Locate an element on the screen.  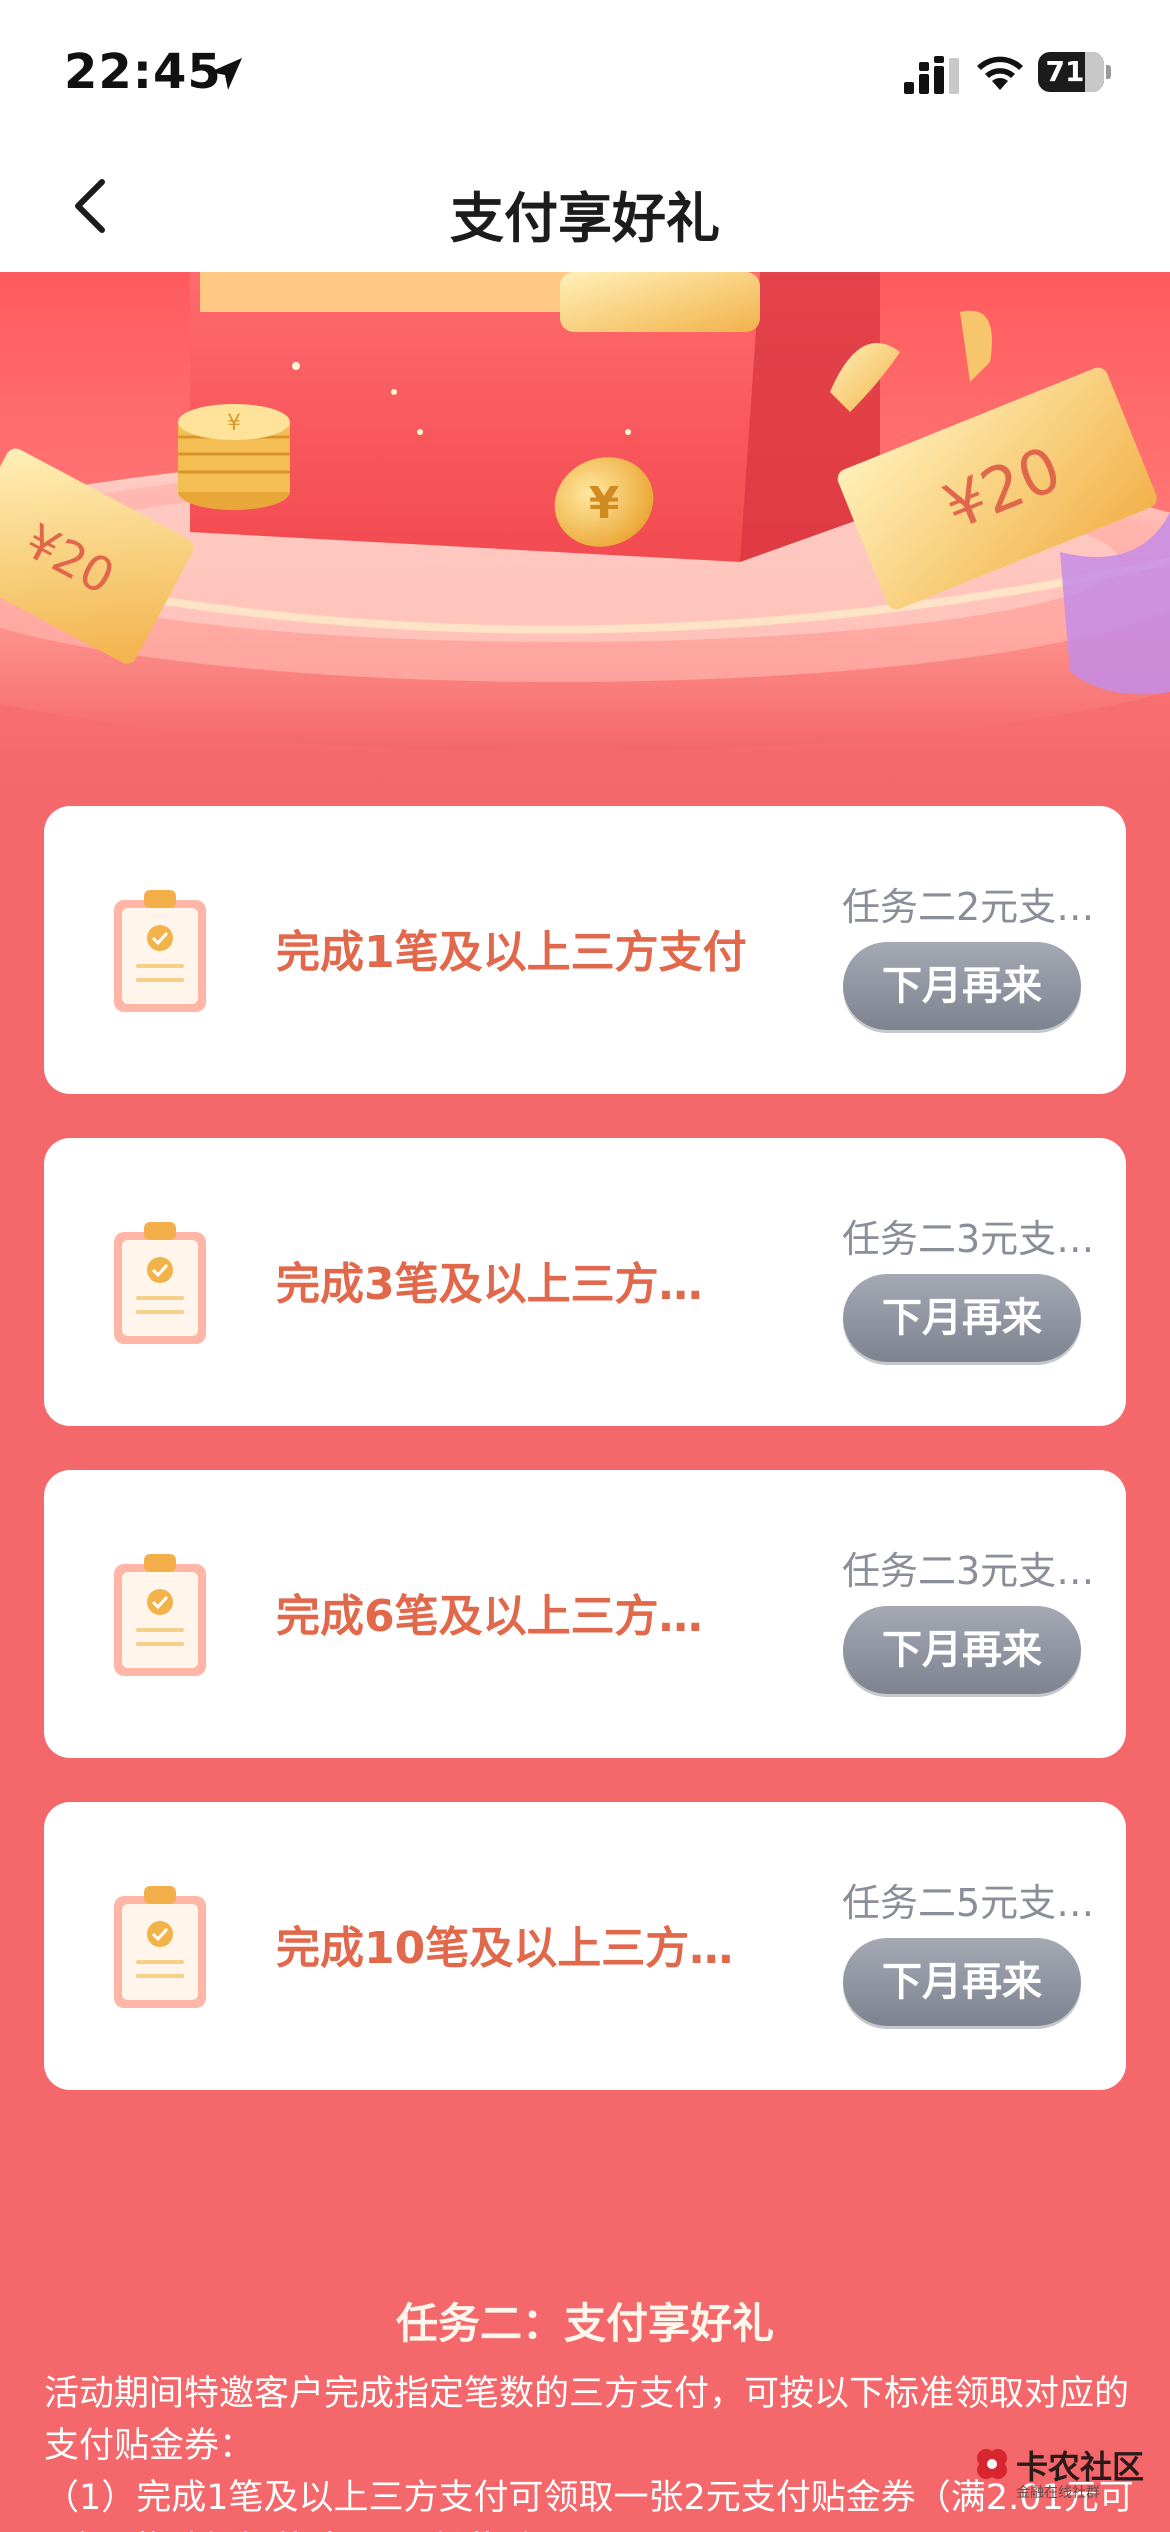
battery-tip is located at coordinates (1108, 72).